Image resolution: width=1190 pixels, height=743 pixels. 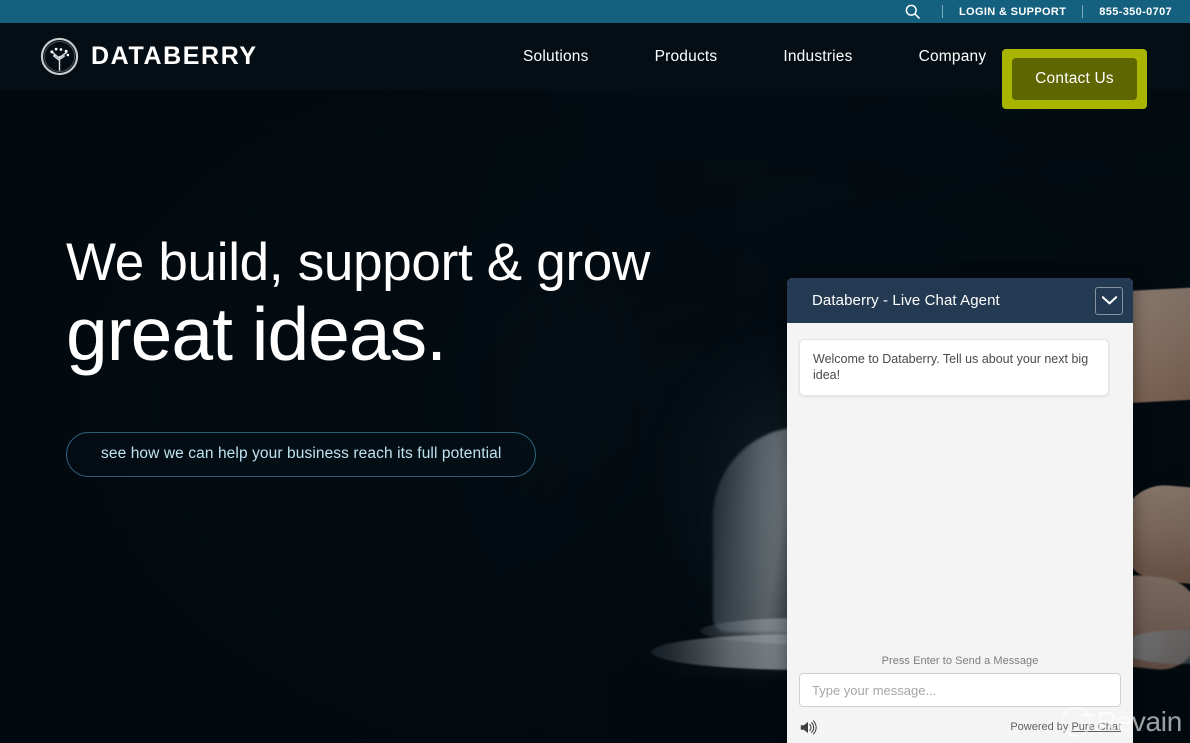 I want to click on search-icon, so click(x=913, y=11).